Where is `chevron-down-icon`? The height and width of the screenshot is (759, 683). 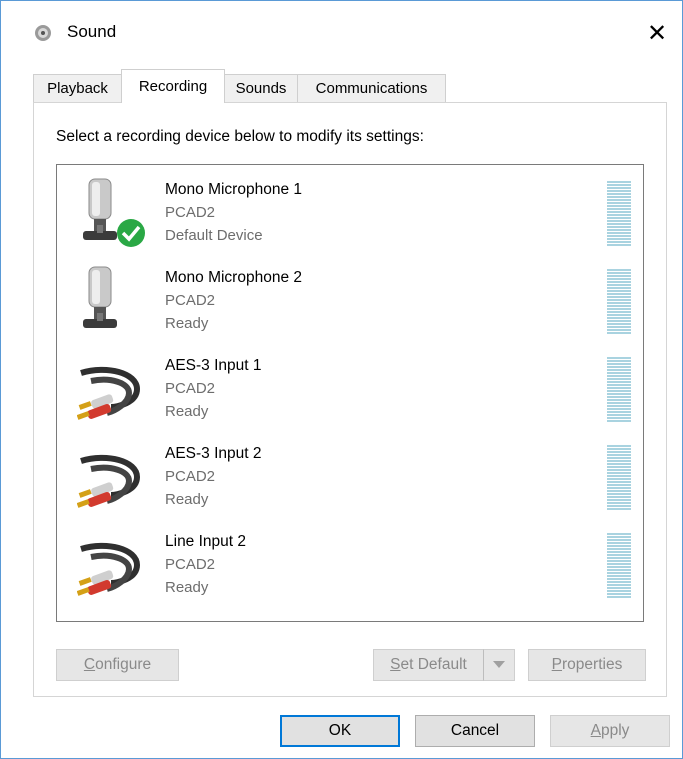 chevron-down-icon is located at coordinates (499, 664).